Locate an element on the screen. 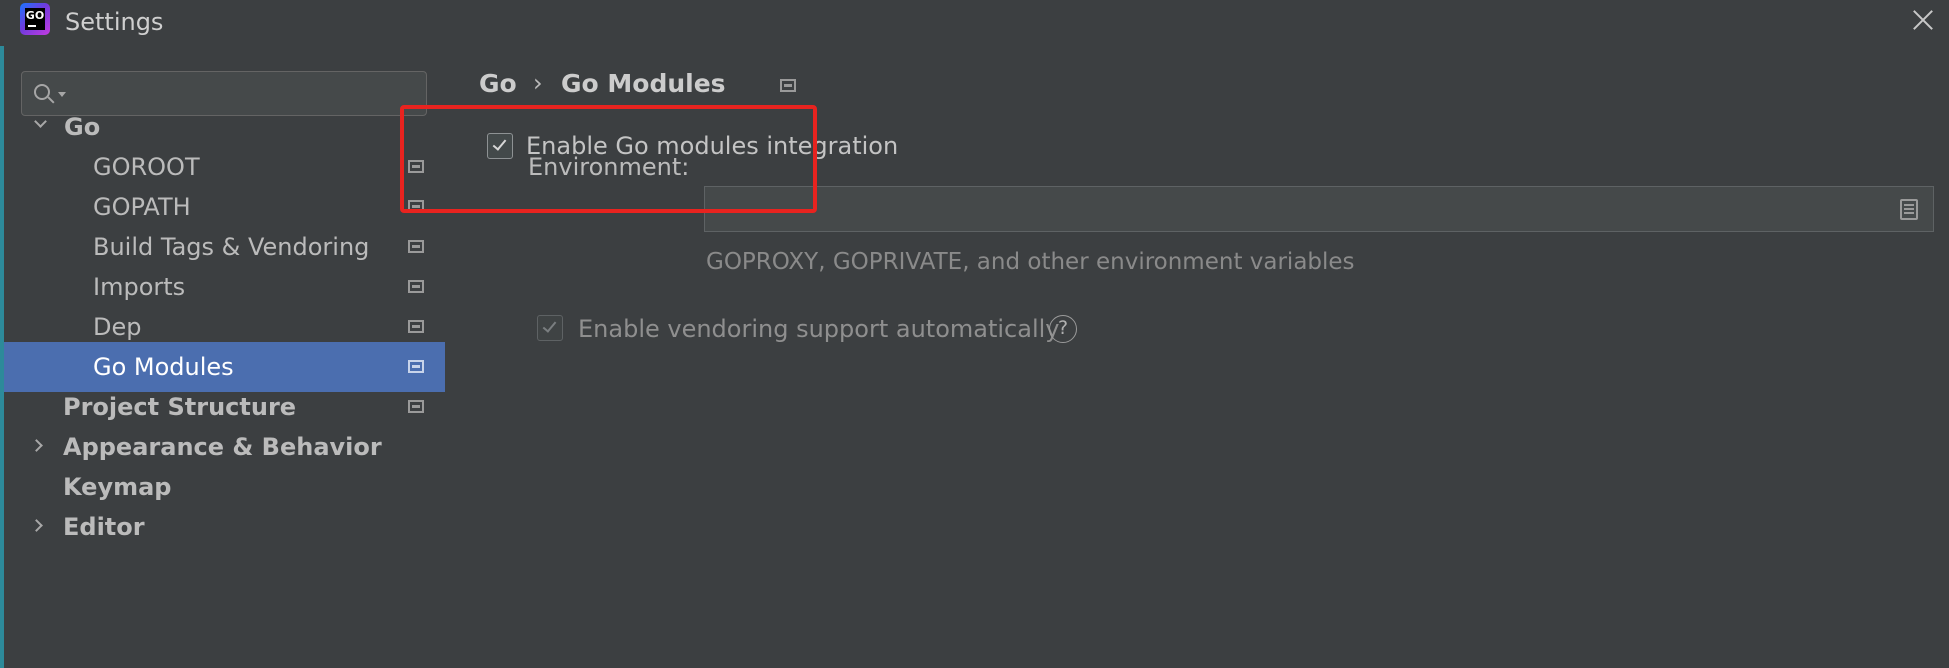  chevron-down-icon is located at coordinates (40, 121).